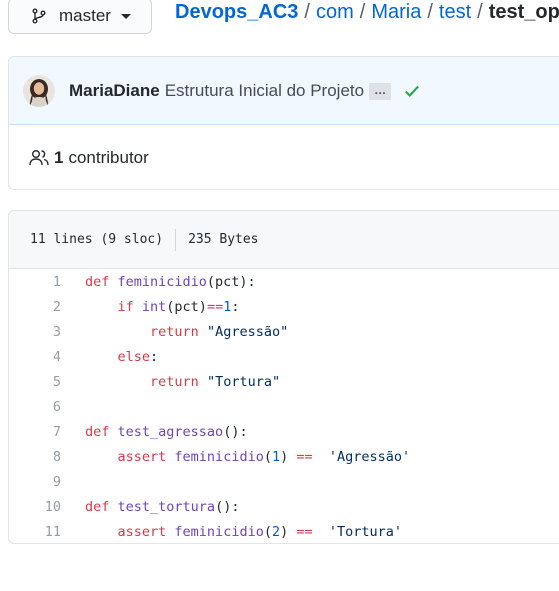 The height and width of the screenshot is (591, 559). What do you see at coordinates (247, 331) in the screenshot?
I see `code-token: "Agressão"` at bounding box center [247, 331].